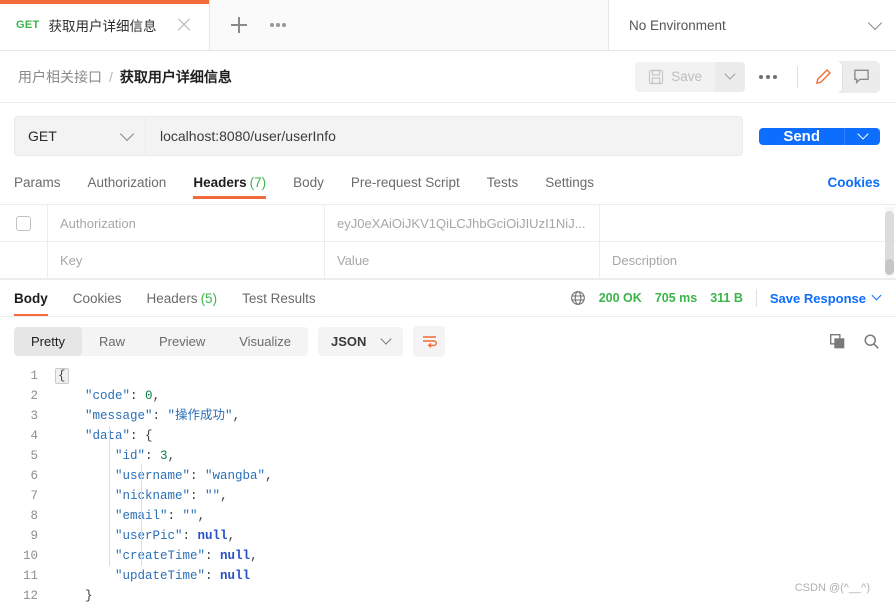 Image resolution: width=896 pixels, height=602 pixels. Describe the element at coordinates (34, 476) in the screenshot. I see `line-number: 6` at that location.